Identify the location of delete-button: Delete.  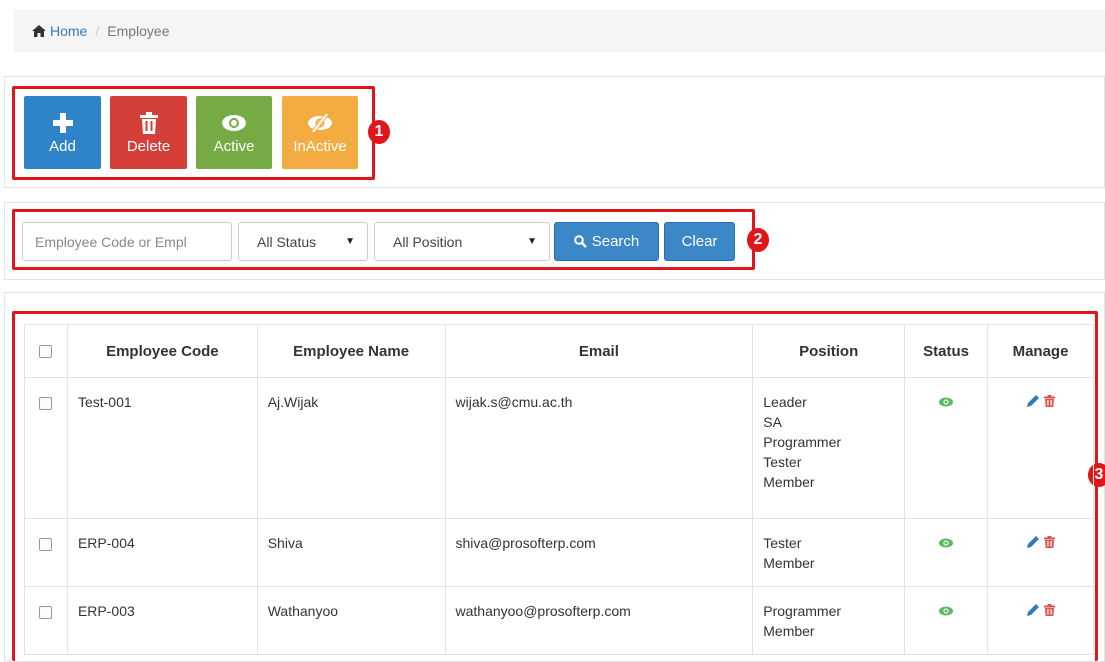
(148, 132).